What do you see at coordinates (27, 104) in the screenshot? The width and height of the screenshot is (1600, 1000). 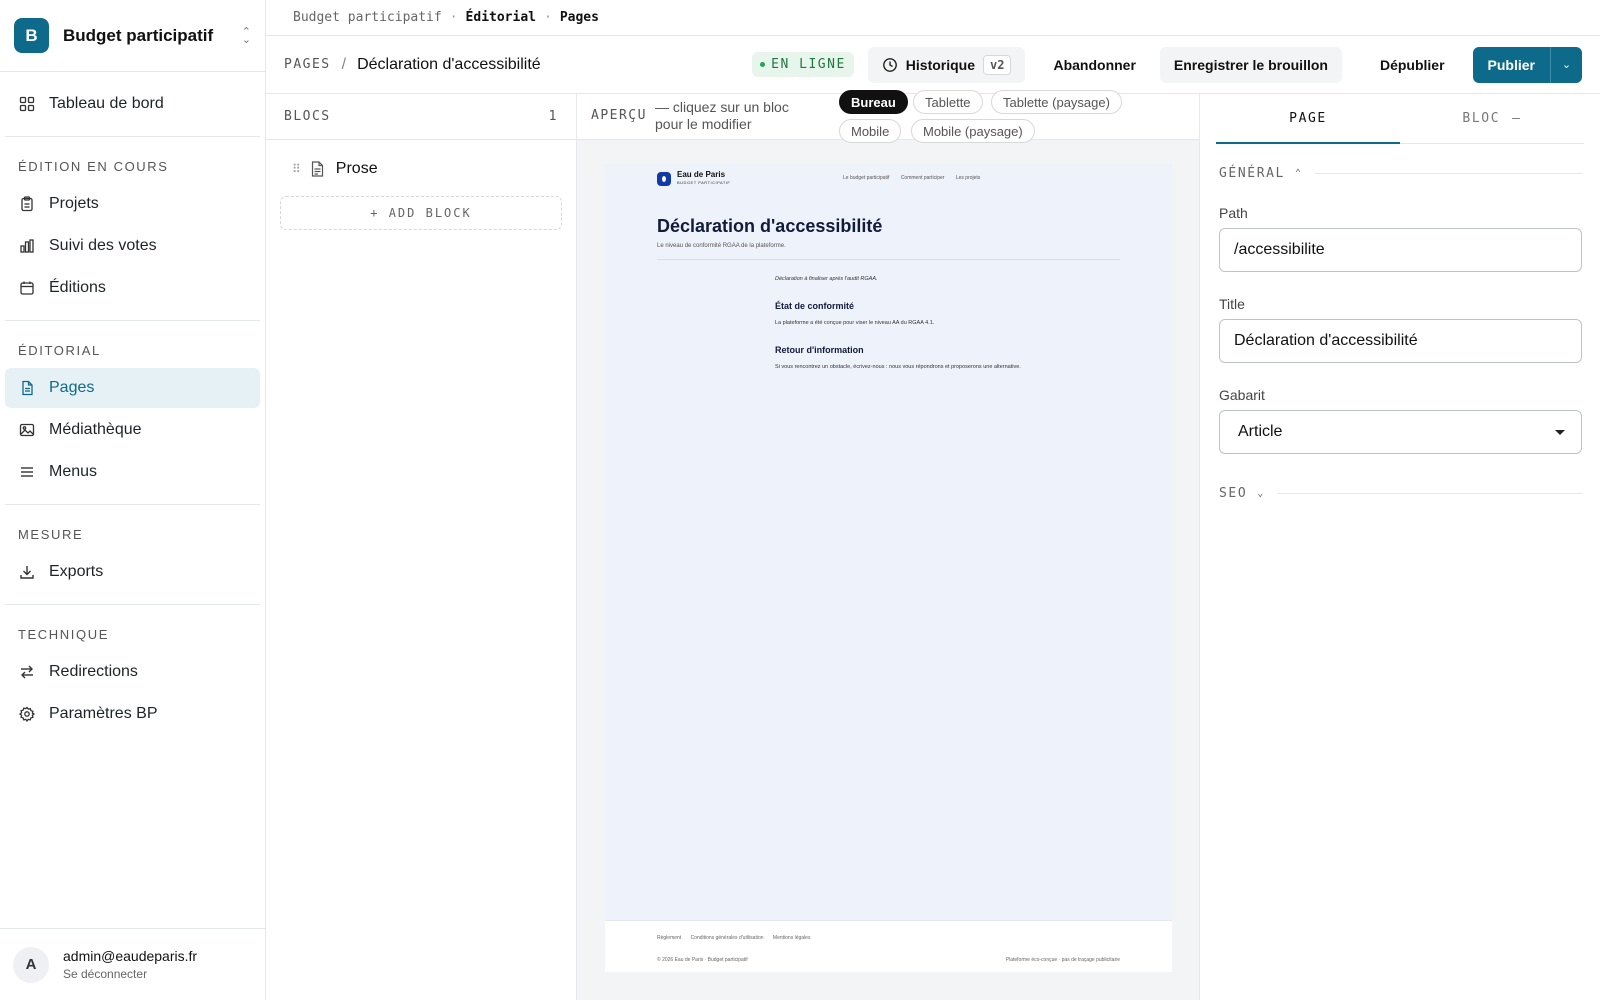 I see `grid-icon` at bounding box center [27, 104].